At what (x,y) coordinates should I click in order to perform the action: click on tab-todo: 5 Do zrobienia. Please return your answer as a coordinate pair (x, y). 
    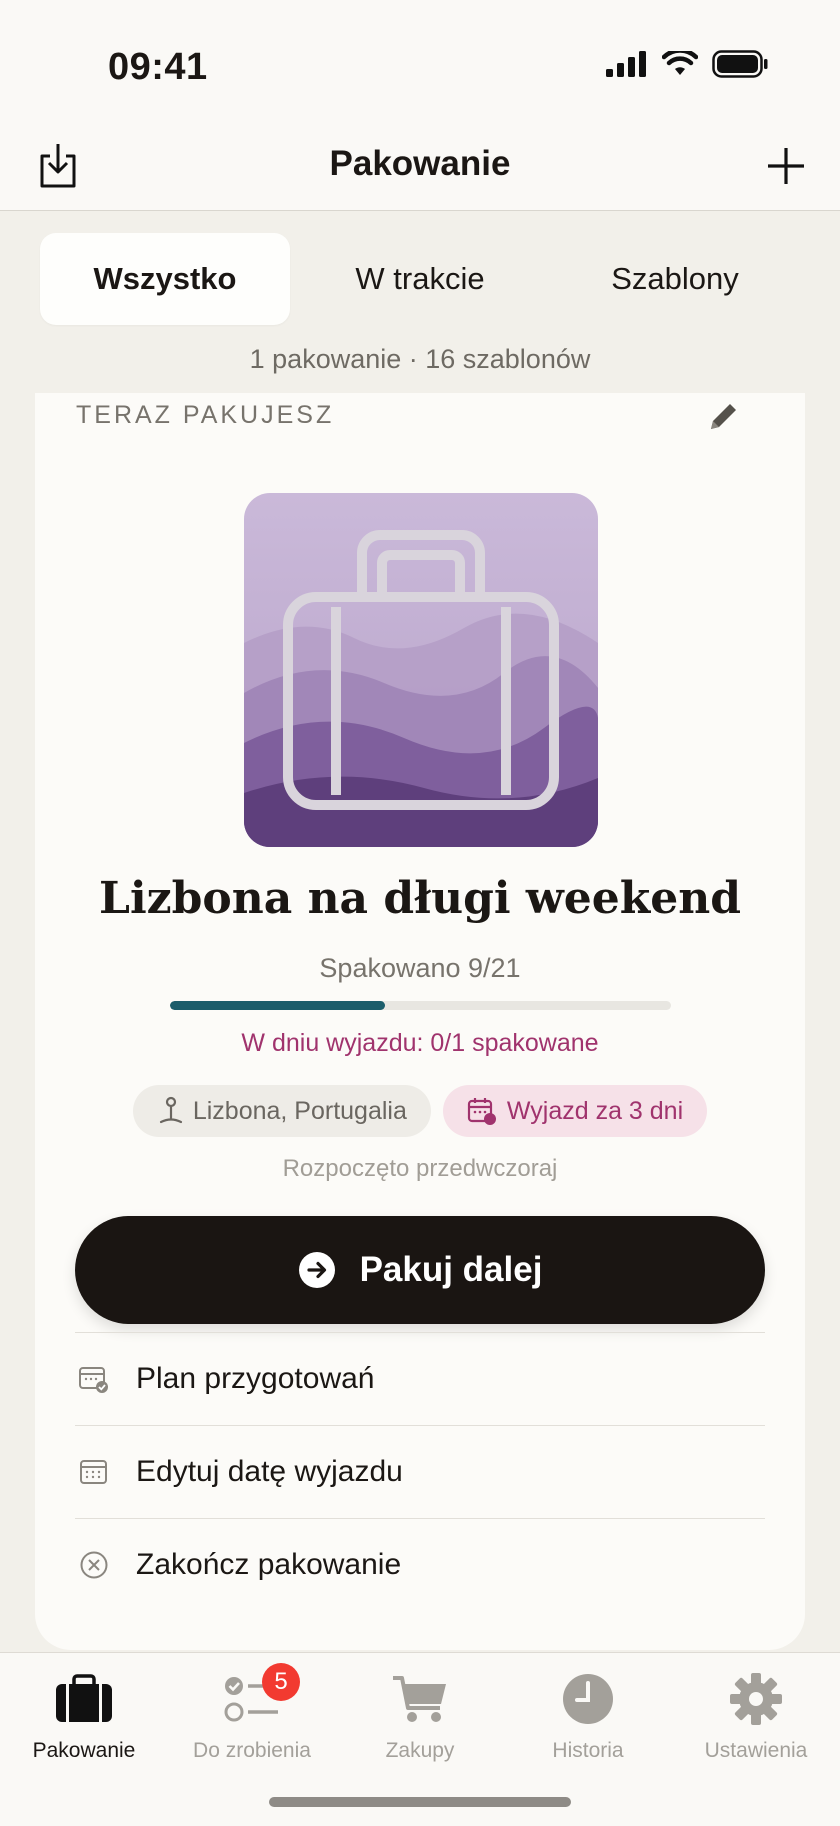
    Looking at the image, I should click on (252, 1718).